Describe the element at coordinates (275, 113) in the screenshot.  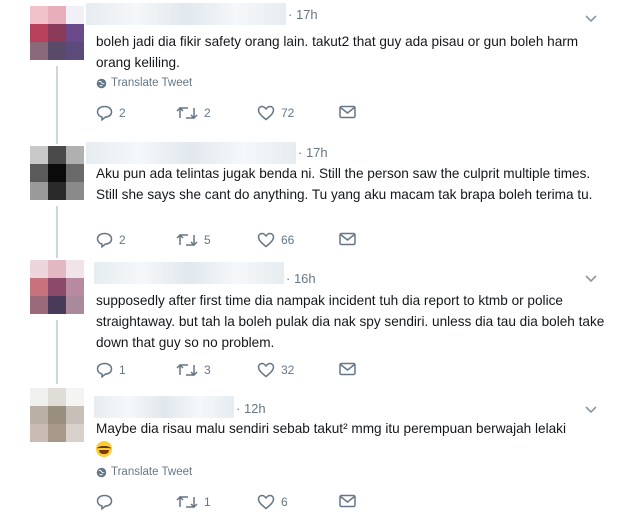
I see `like-button: 72` at that location.